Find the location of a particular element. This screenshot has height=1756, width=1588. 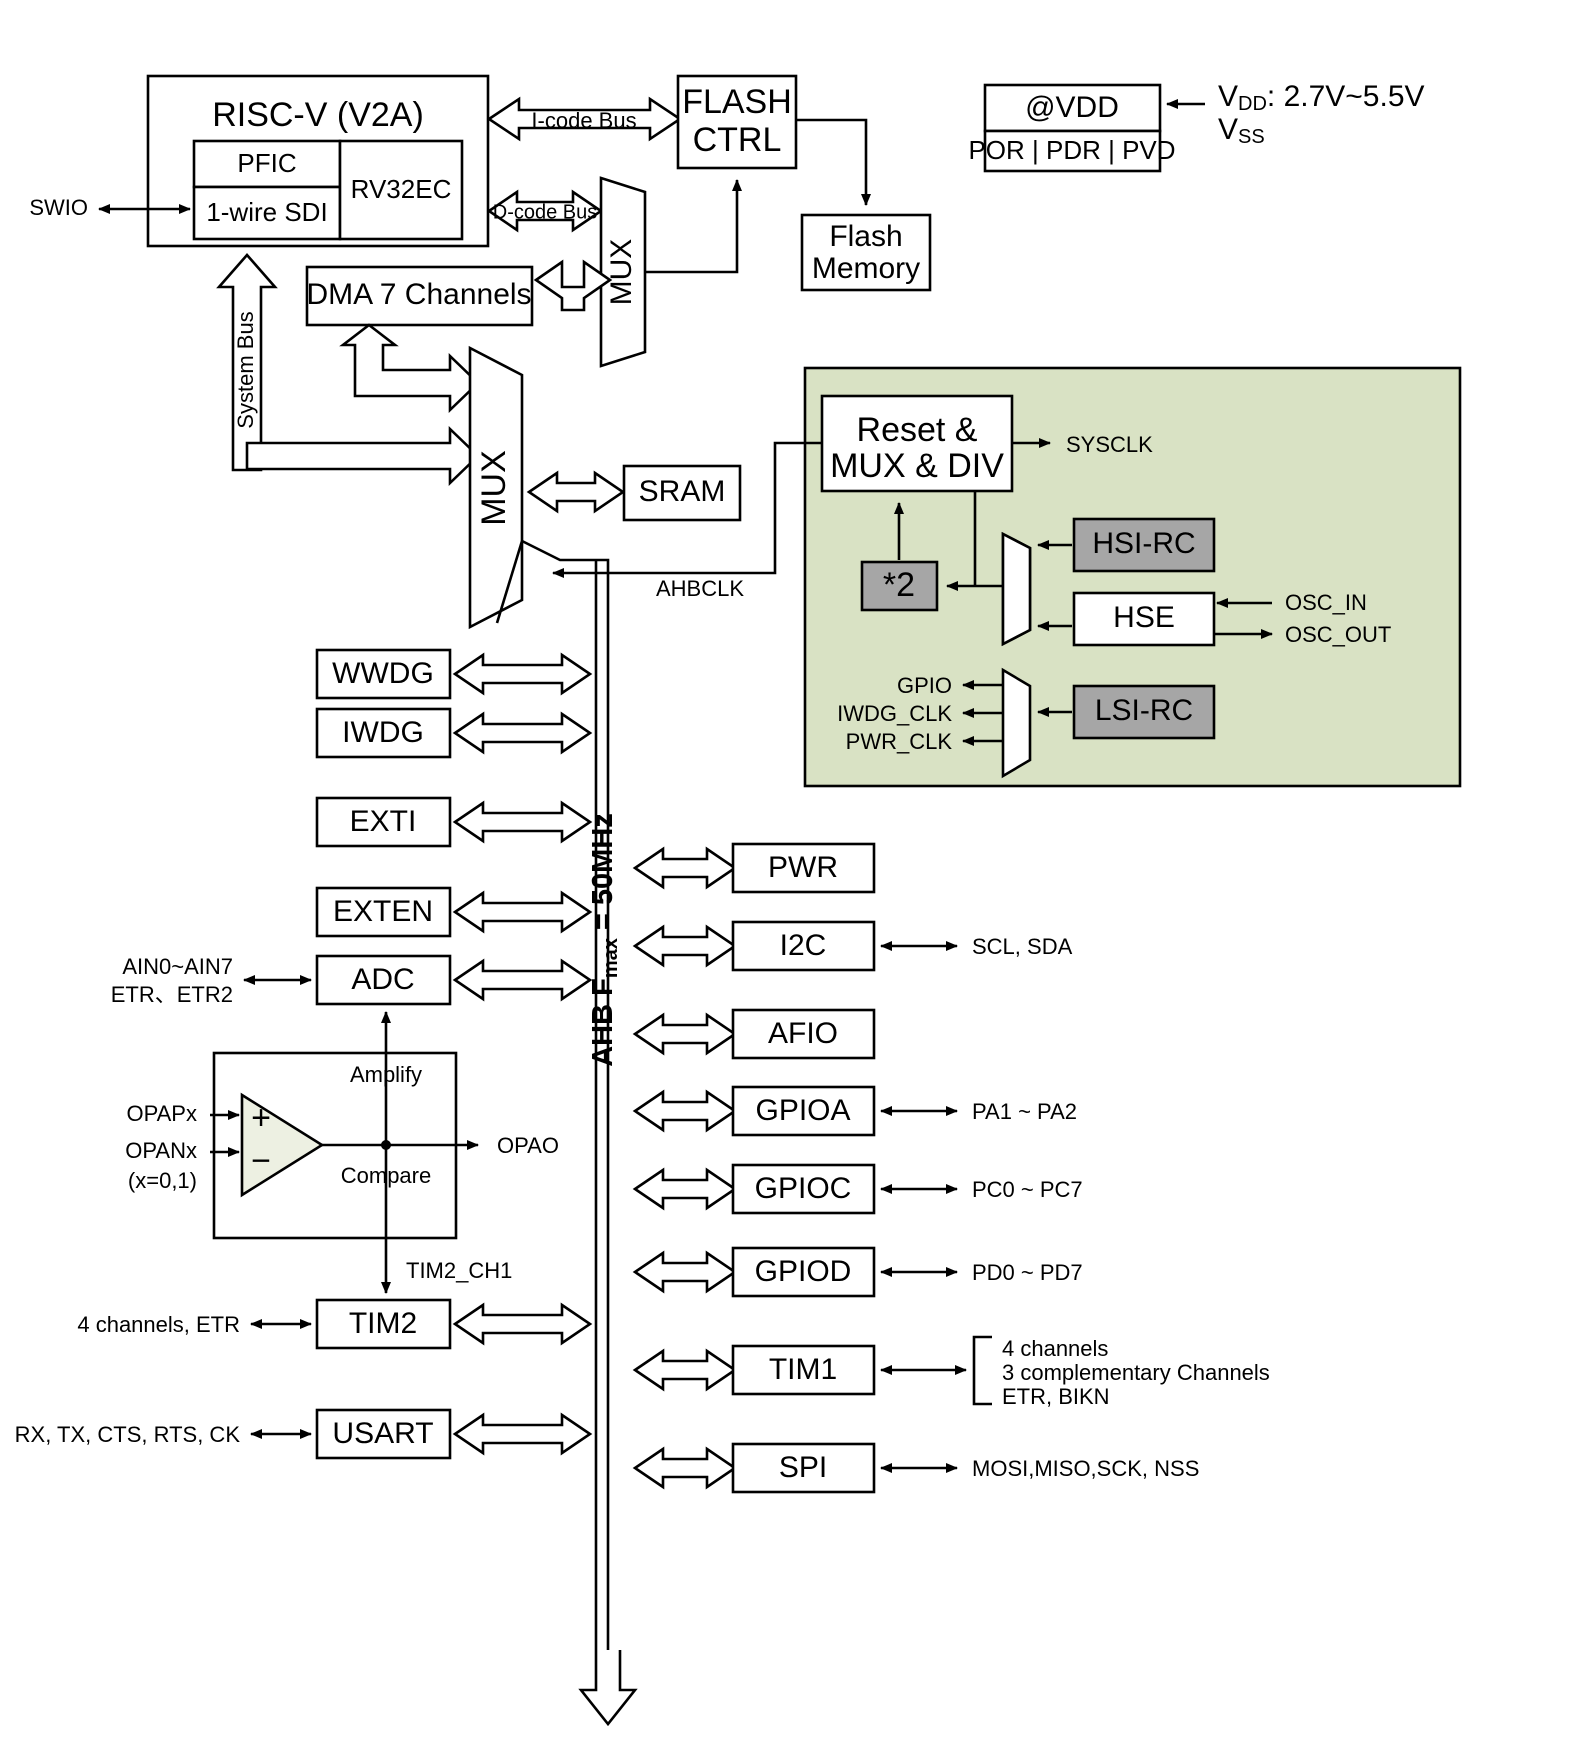

i2c-label: I2C is located at coordinates (803, 945).